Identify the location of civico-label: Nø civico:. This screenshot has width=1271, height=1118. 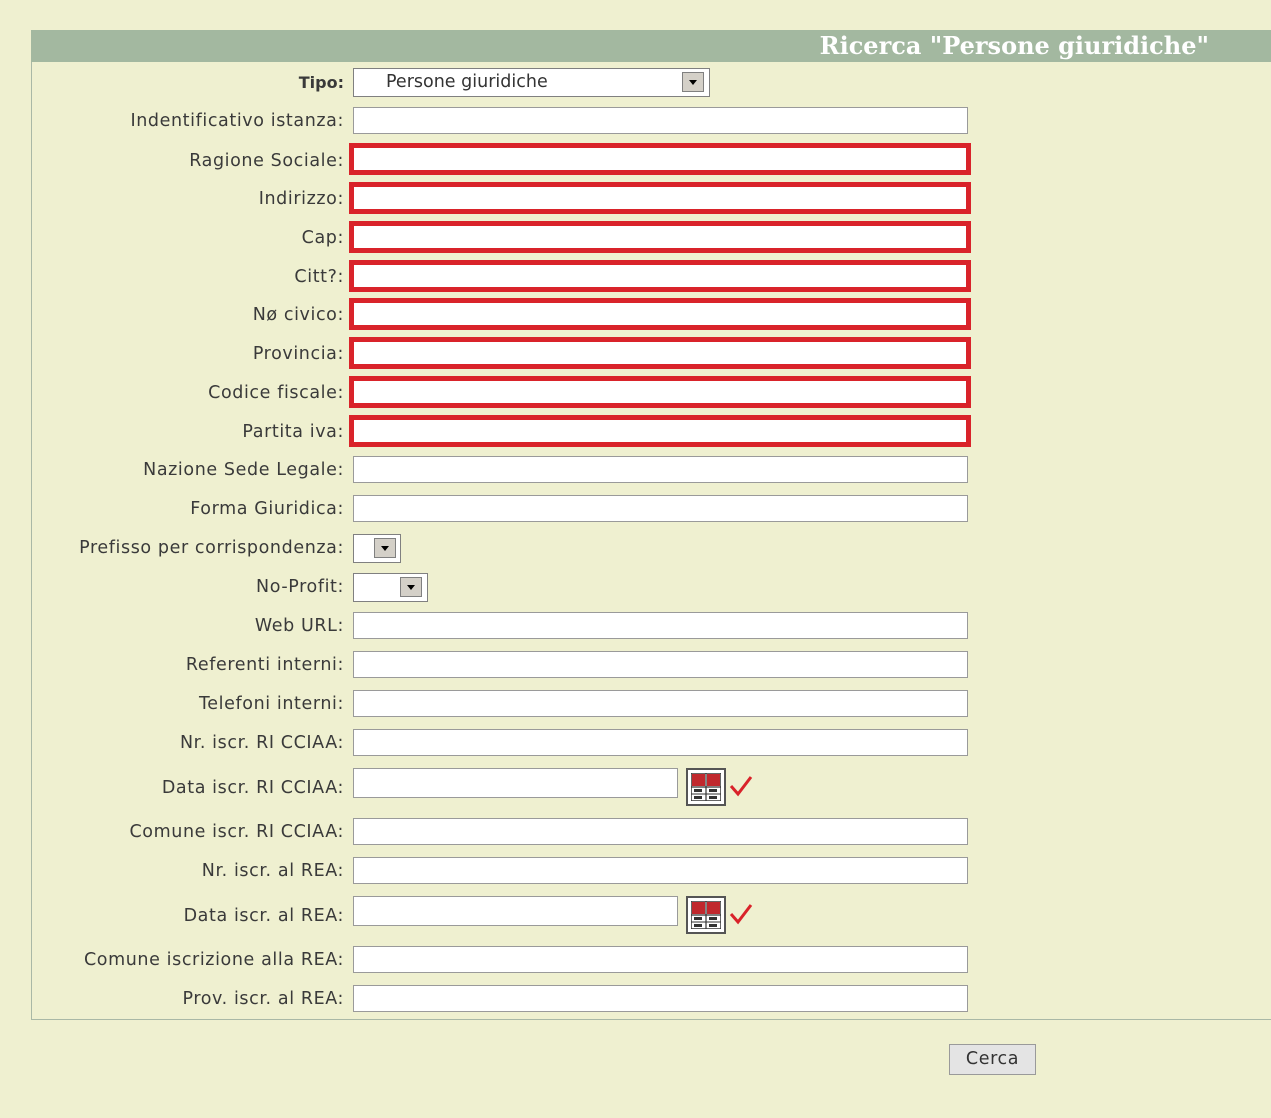
(298, 315).